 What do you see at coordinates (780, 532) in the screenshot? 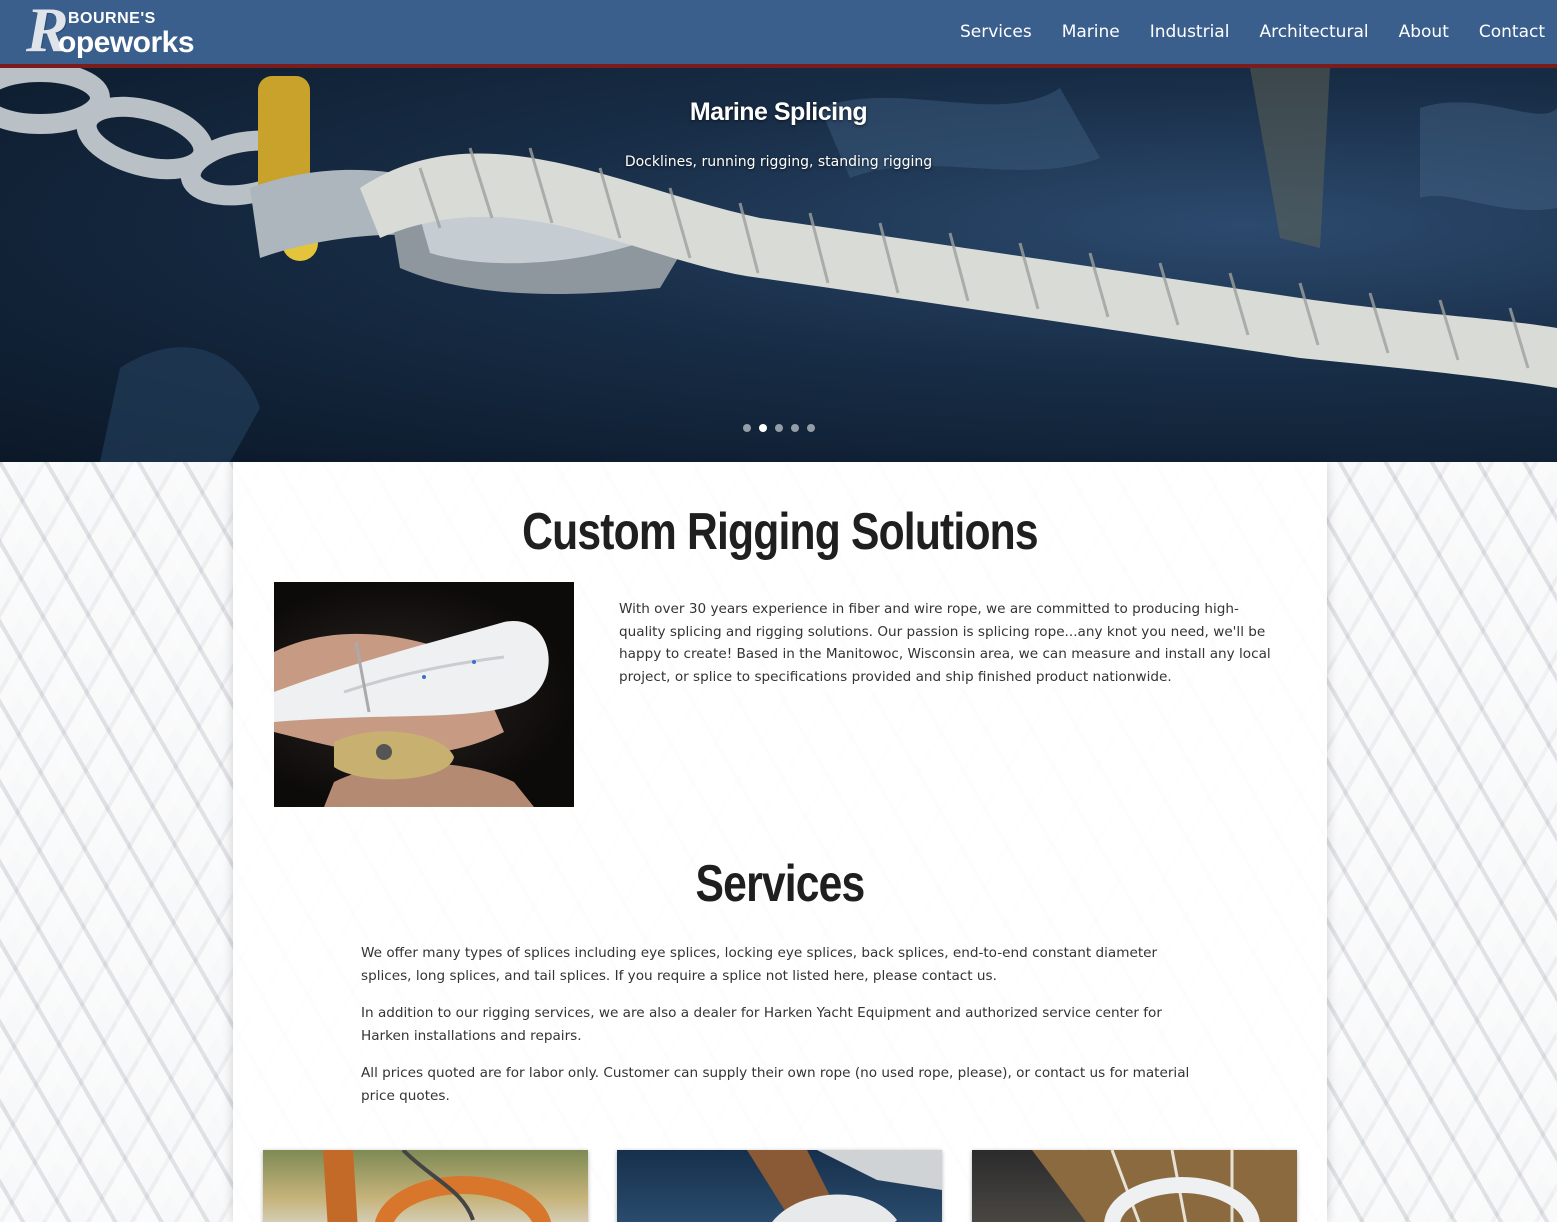
I see `intro-heading: Custom Rigging Solutions` at bounding box center [780, 532].